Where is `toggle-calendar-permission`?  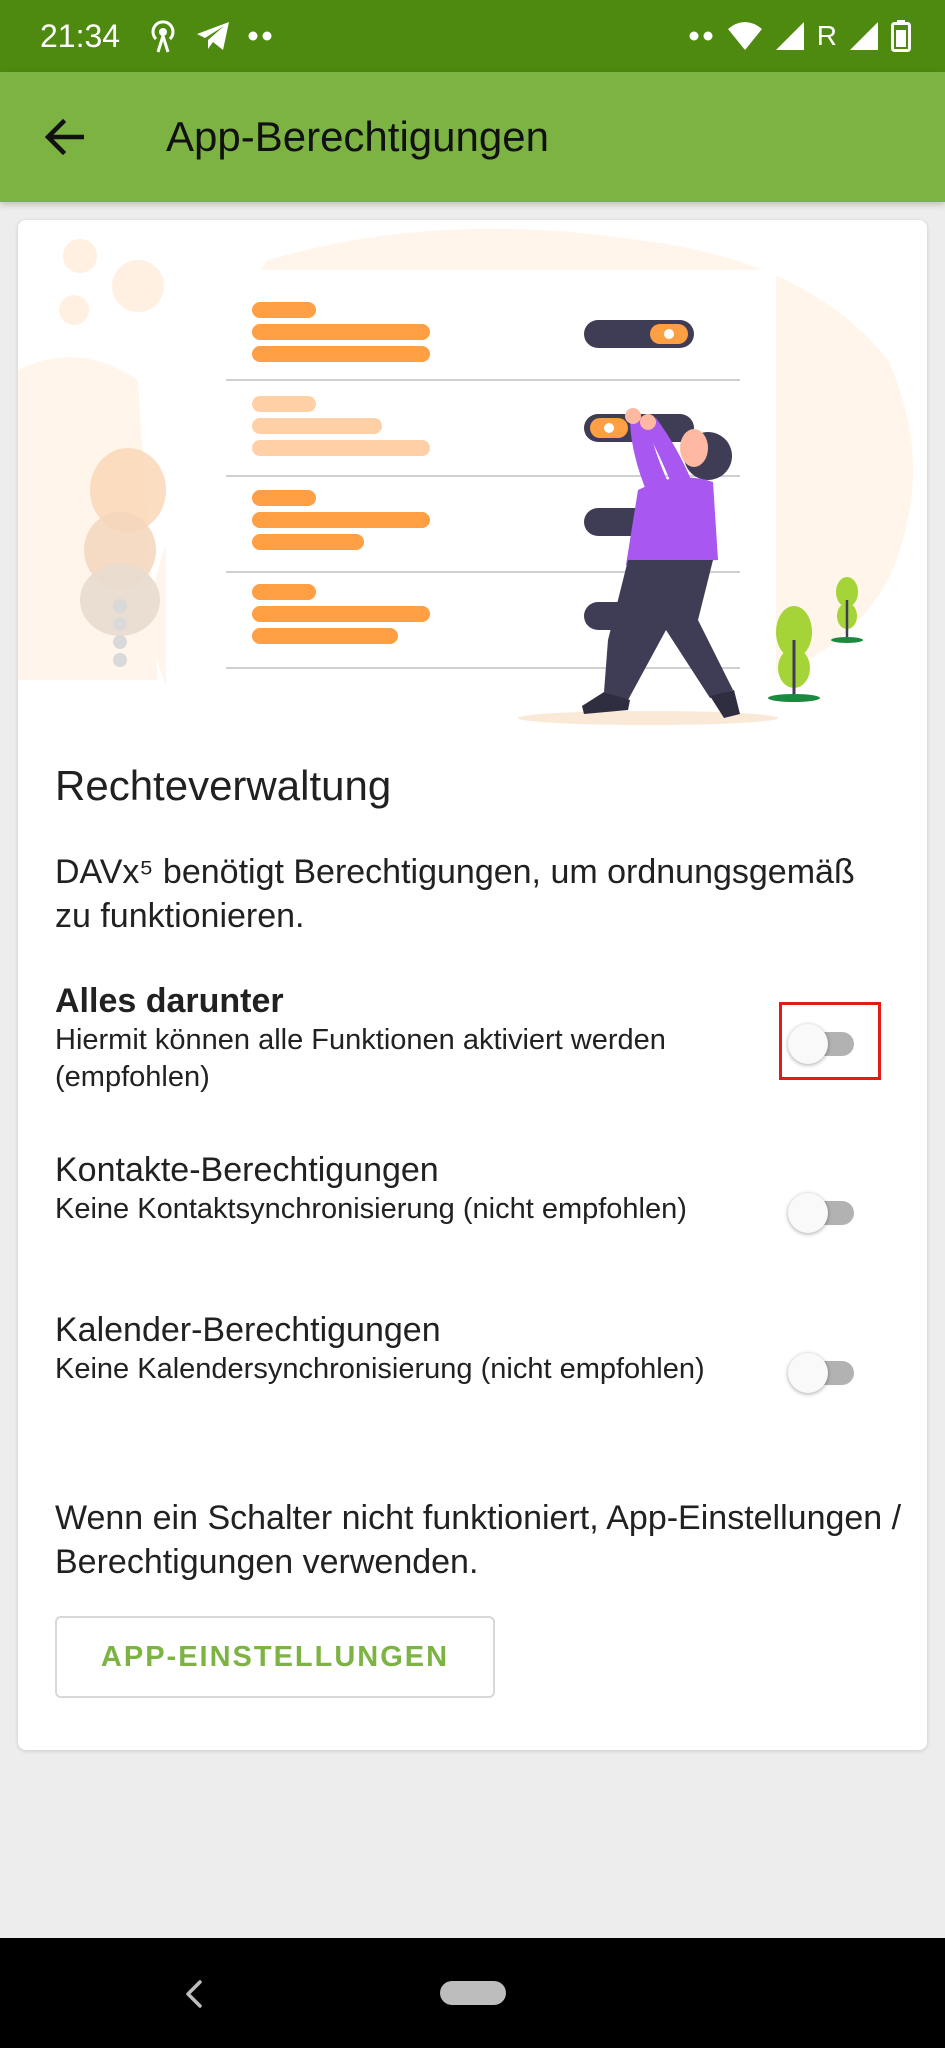 toggle-calendar-permission is located at coordinates (821, 1372).